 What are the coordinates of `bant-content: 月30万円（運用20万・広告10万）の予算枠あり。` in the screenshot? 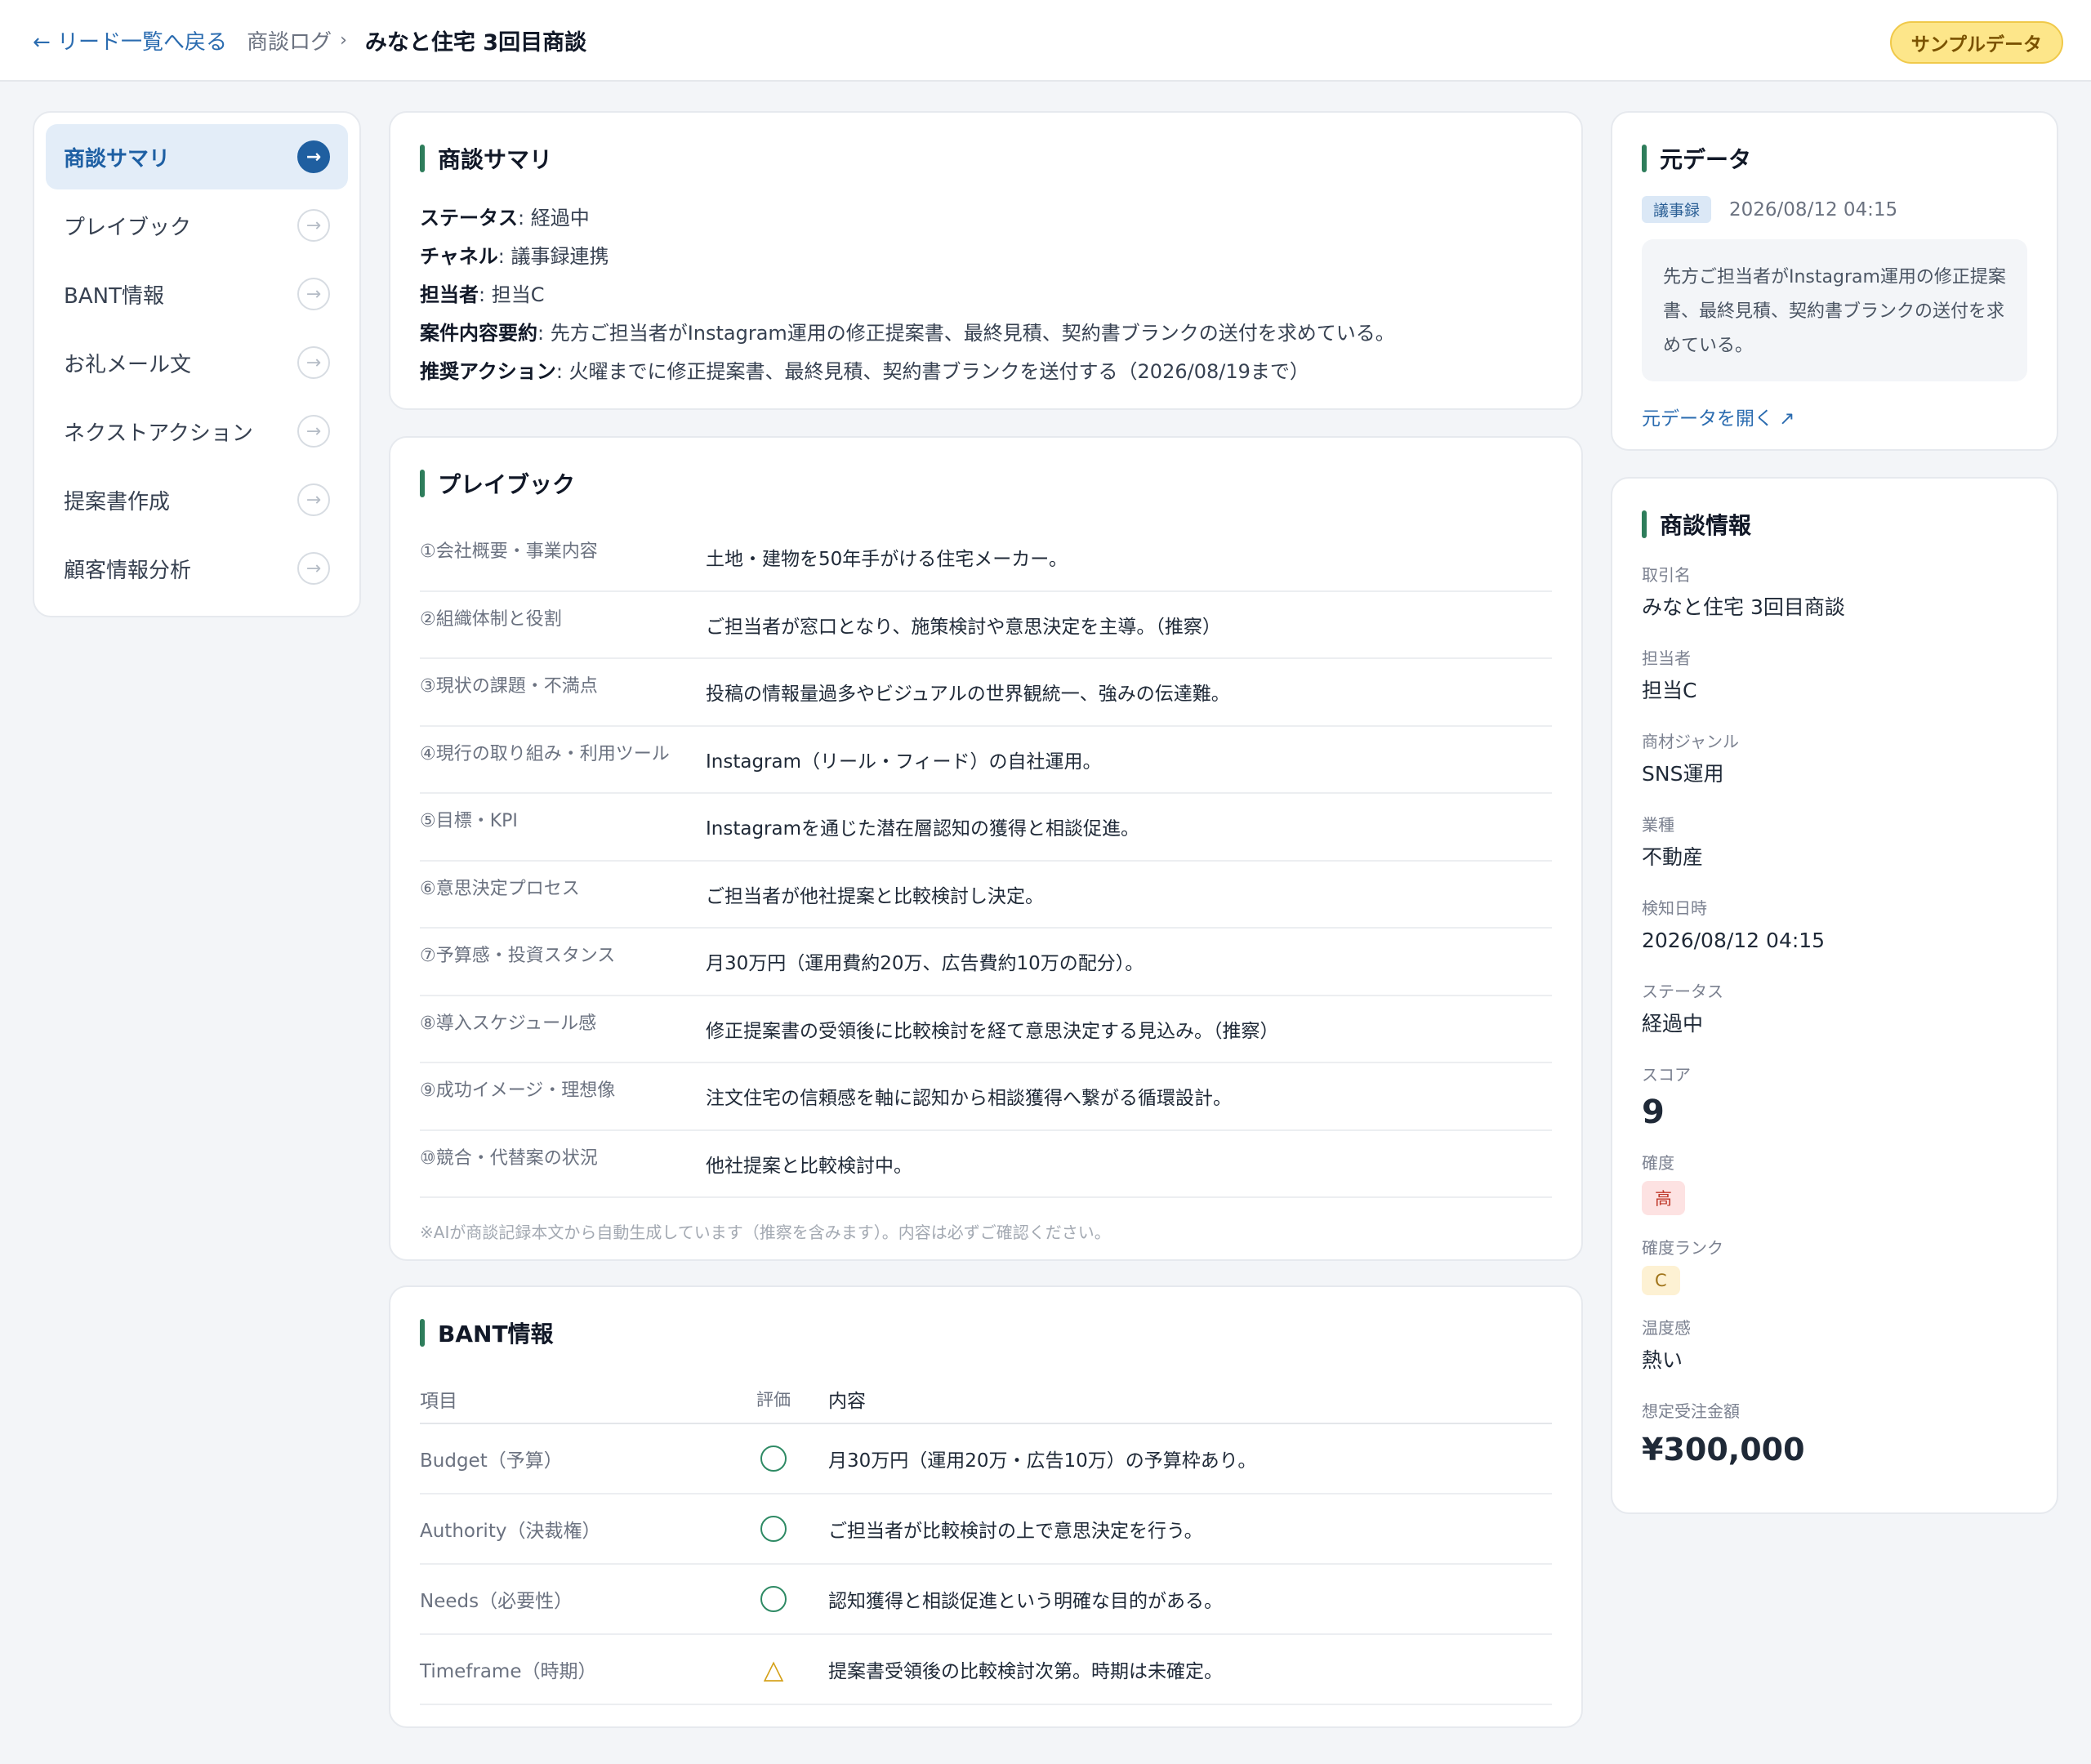 It's located at (1042, 1461).